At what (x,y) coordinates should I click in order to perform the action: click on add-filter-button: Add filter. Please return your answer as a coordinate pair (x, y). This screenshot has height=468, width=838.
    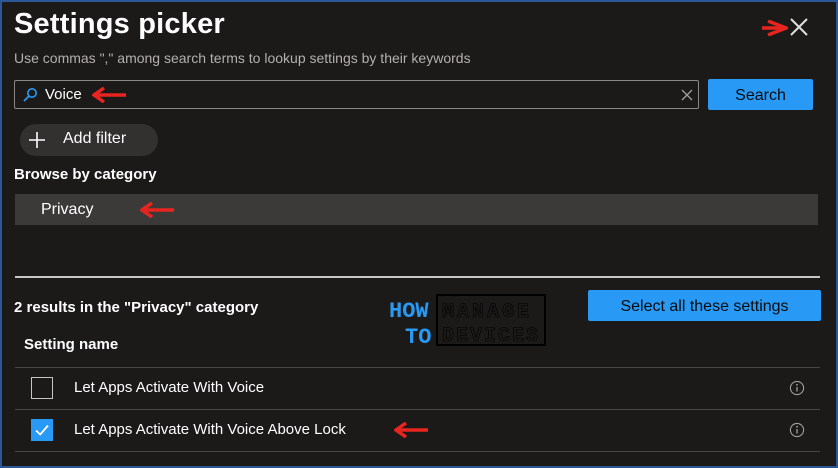
    Looking at the image, I should click on (89, 140).